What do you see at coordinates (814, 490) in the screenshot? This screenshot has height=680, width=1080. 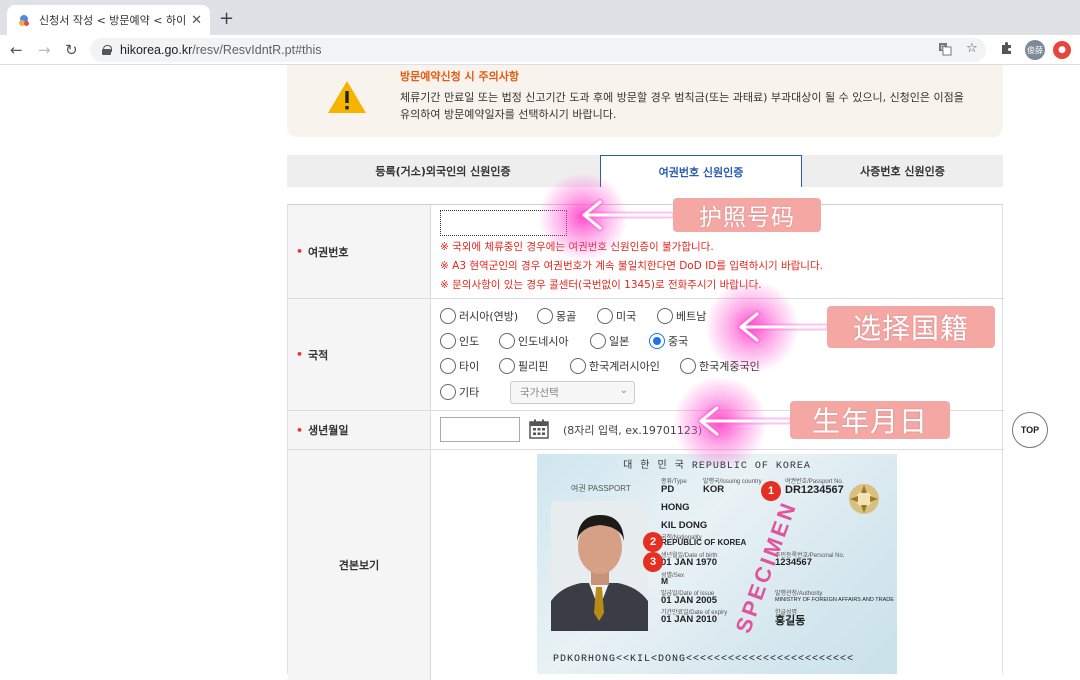 I see `value-passport-no: DR1234567` at bounding box center [814, 490].